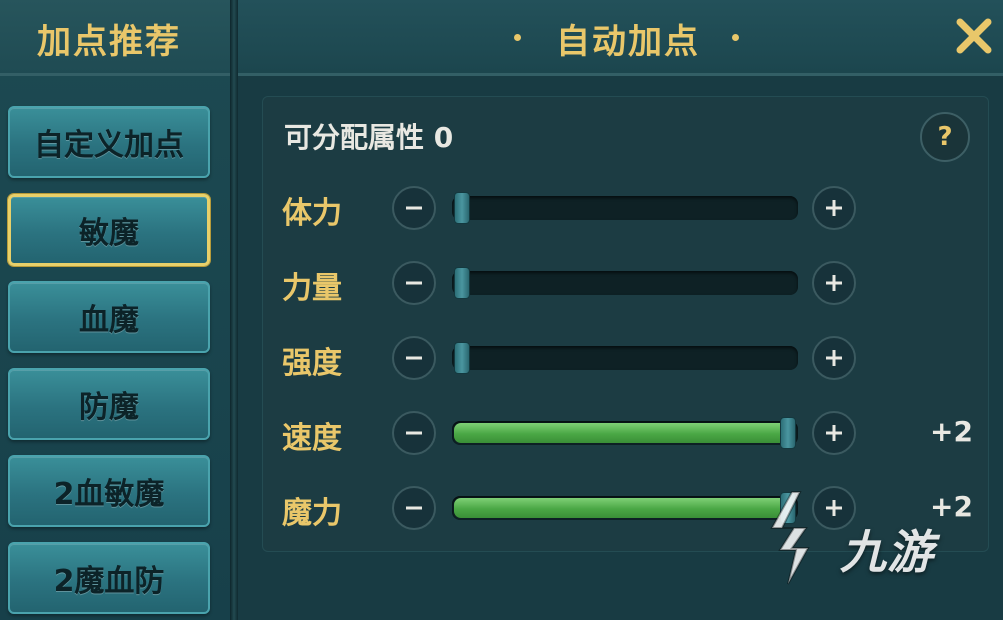 Image resolution: width=1003 pixels, height=620 pixels. I want to click on preset-button-2magic-hp-def: 2魔血防, so click(109, 578).